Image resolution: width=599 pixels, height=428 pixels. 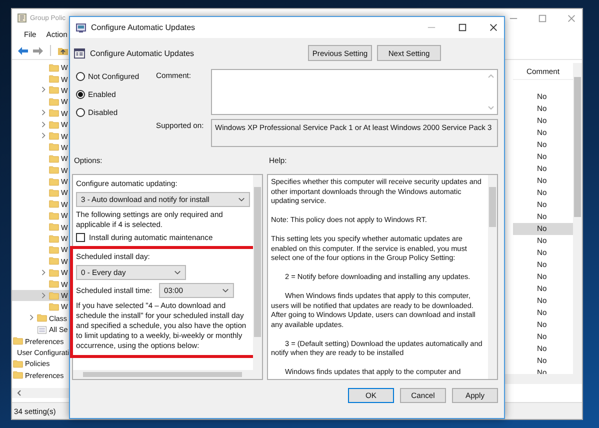 I want to click on setting-title: Configure Automatic Updates, so click(x=142, y=53).